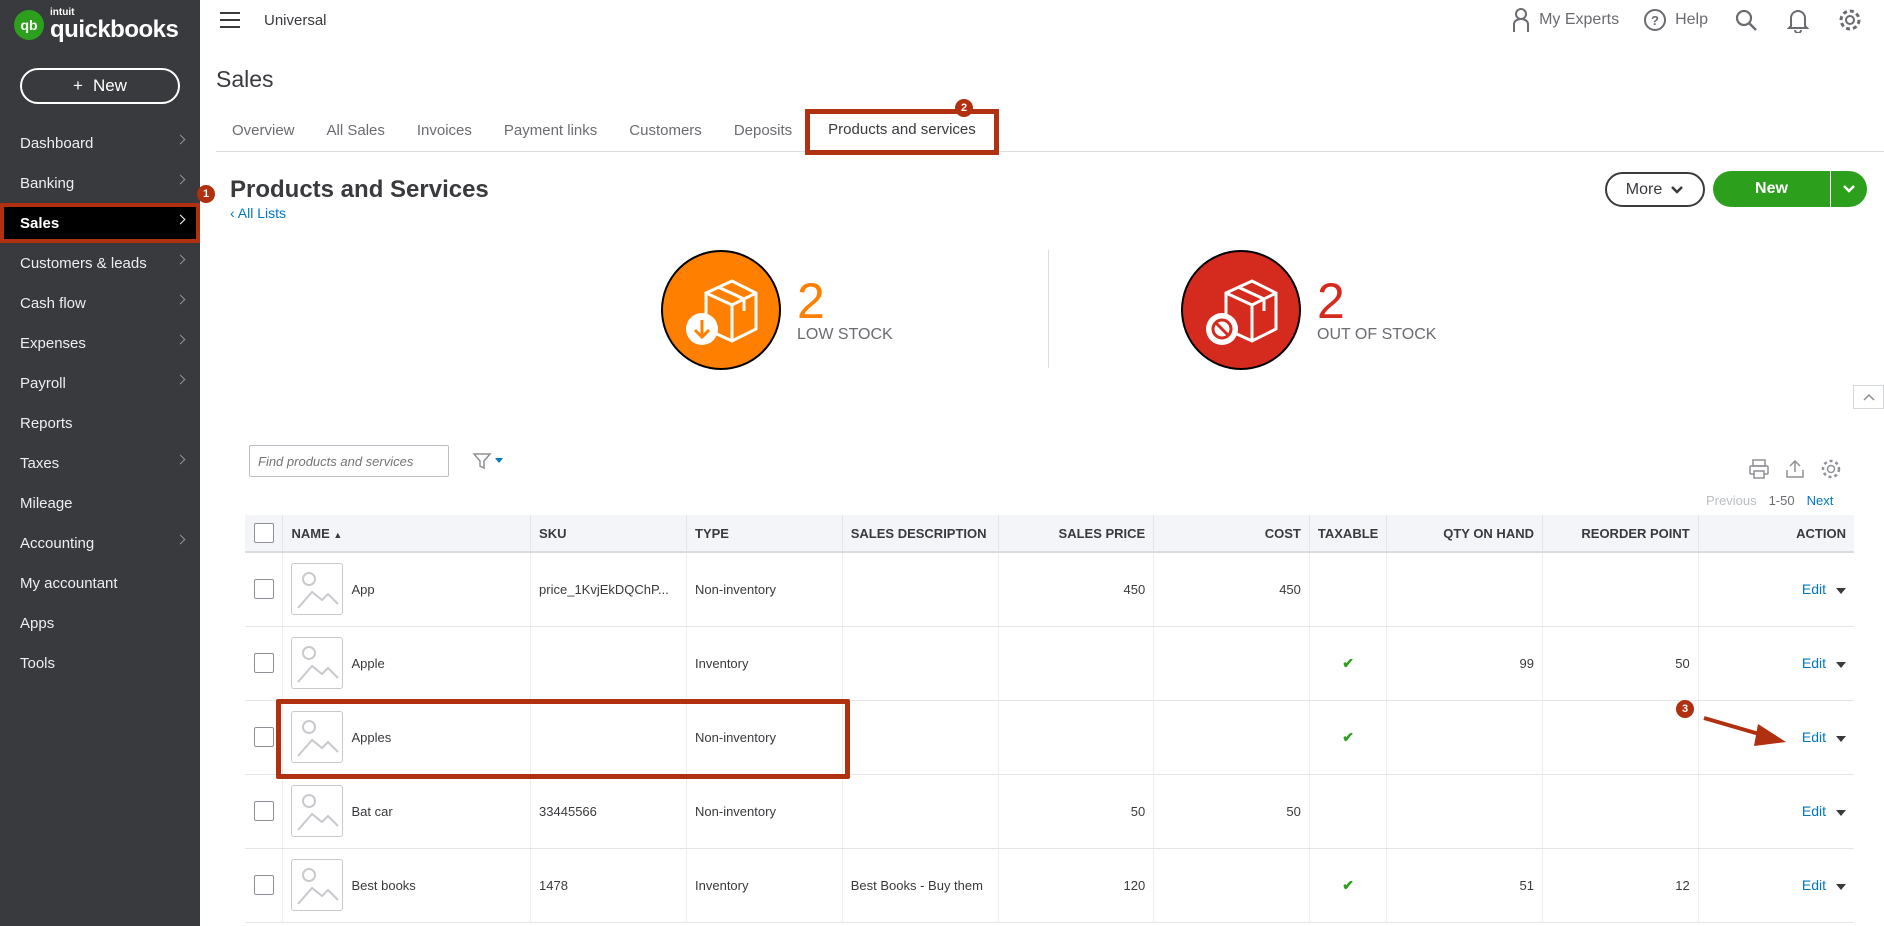 The width and height of the screenshot is (1884, 926). I want to click on tab-customers: Customers, so click(665, 132).